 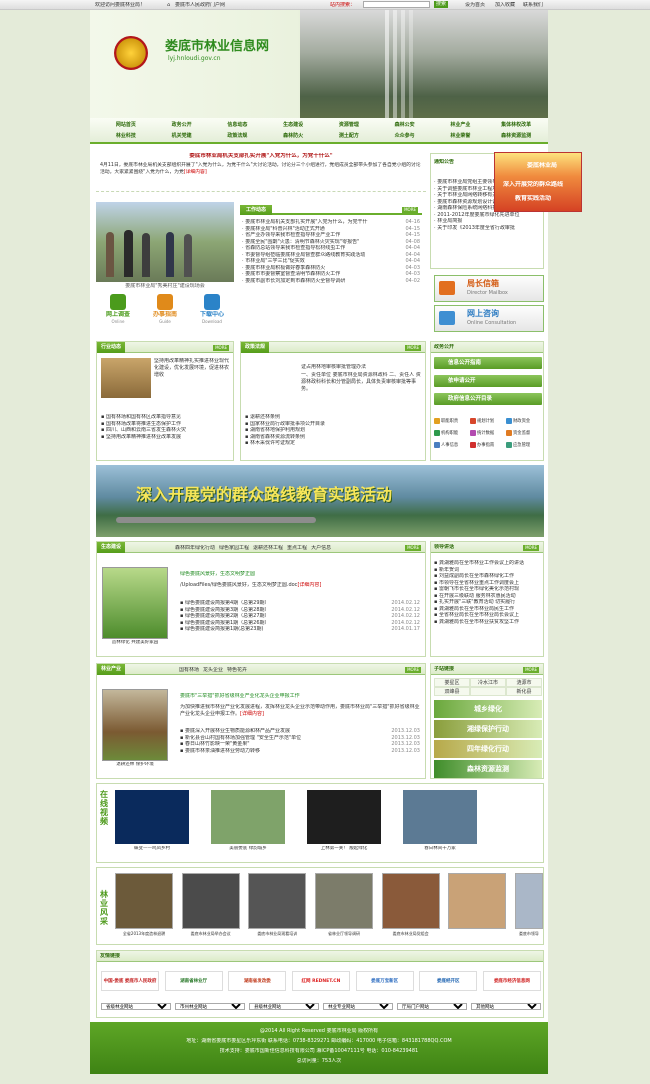 I want to click on item-text: 国有林场改革将推进生态保护工作, so click(x=143, y=424).